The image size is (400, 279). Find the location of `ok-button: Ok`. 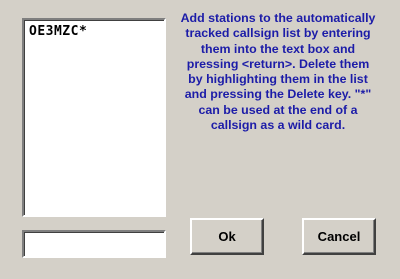

ok-button: Ok is located at coordinates (227, 236).